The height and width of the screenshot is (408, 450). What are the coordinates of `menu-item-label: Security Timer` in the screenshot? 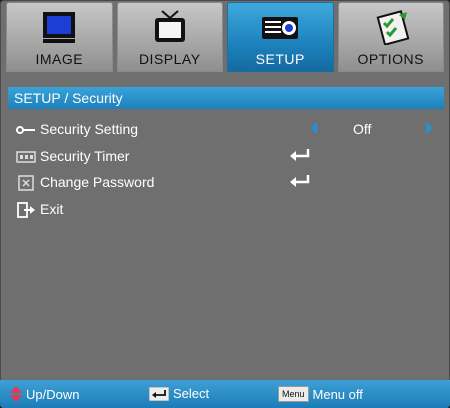 It's located at (85, 156).